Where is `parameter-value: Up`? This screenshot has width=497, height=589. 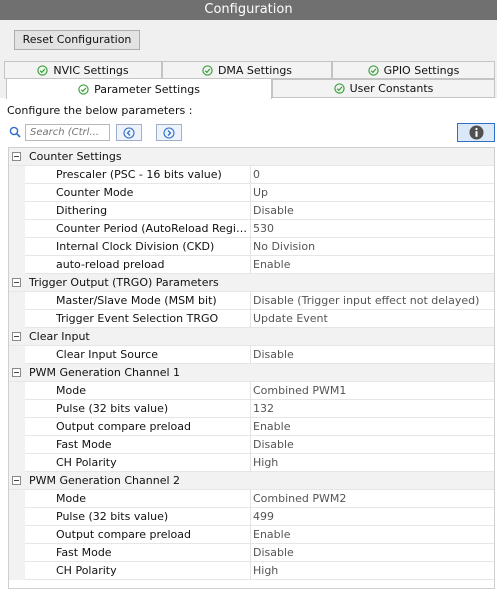 parameter-value: Up is located at coordinates (372, 192).